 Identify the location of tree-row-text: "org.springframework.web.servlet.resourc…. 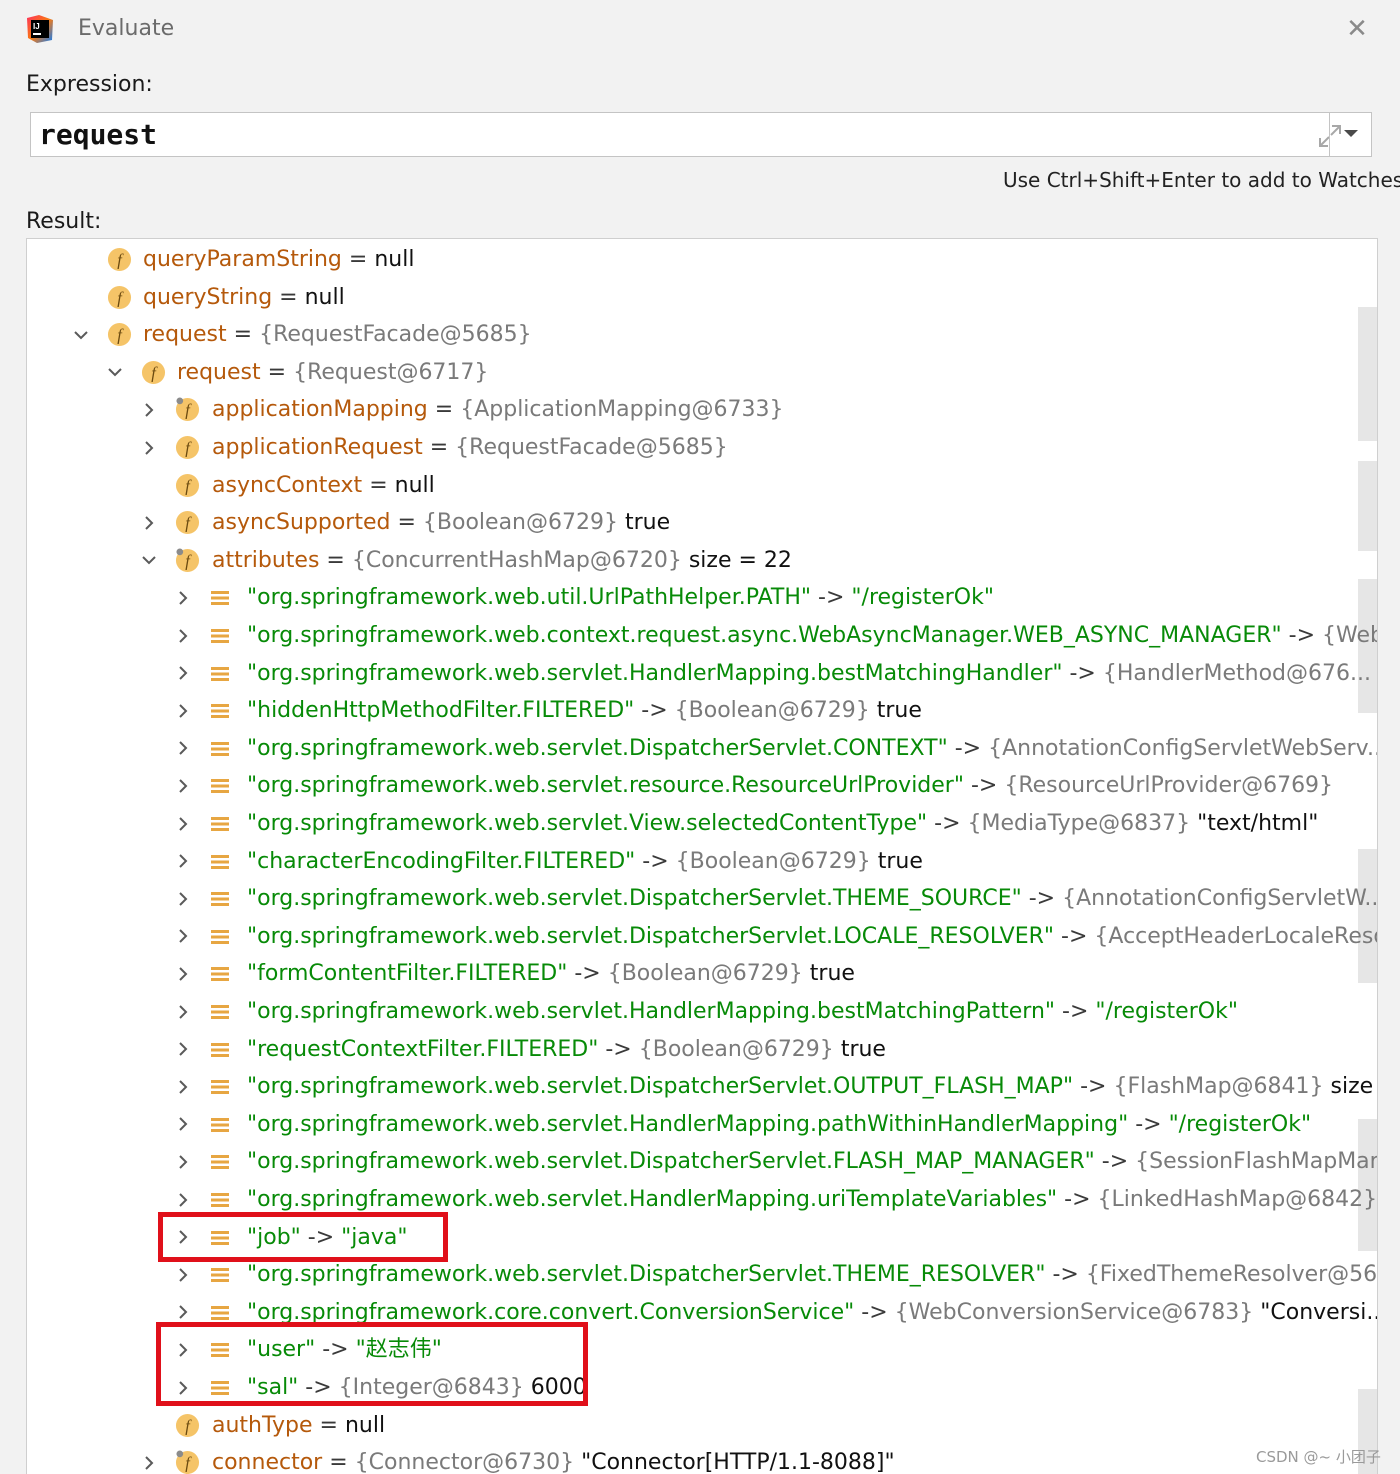
(790, 785).